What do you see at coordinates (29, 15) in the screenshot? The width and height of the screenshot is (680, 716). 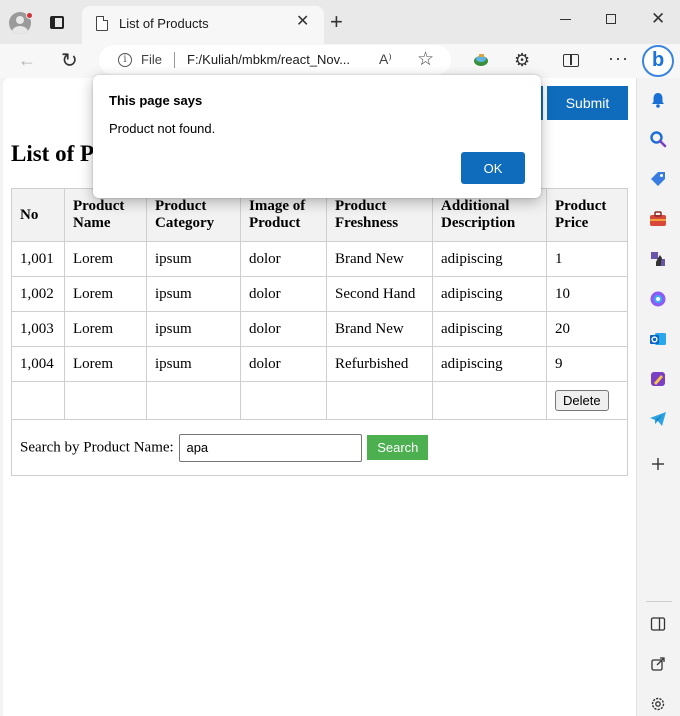 I see `notification-dot` at bounding box center [29, 15].